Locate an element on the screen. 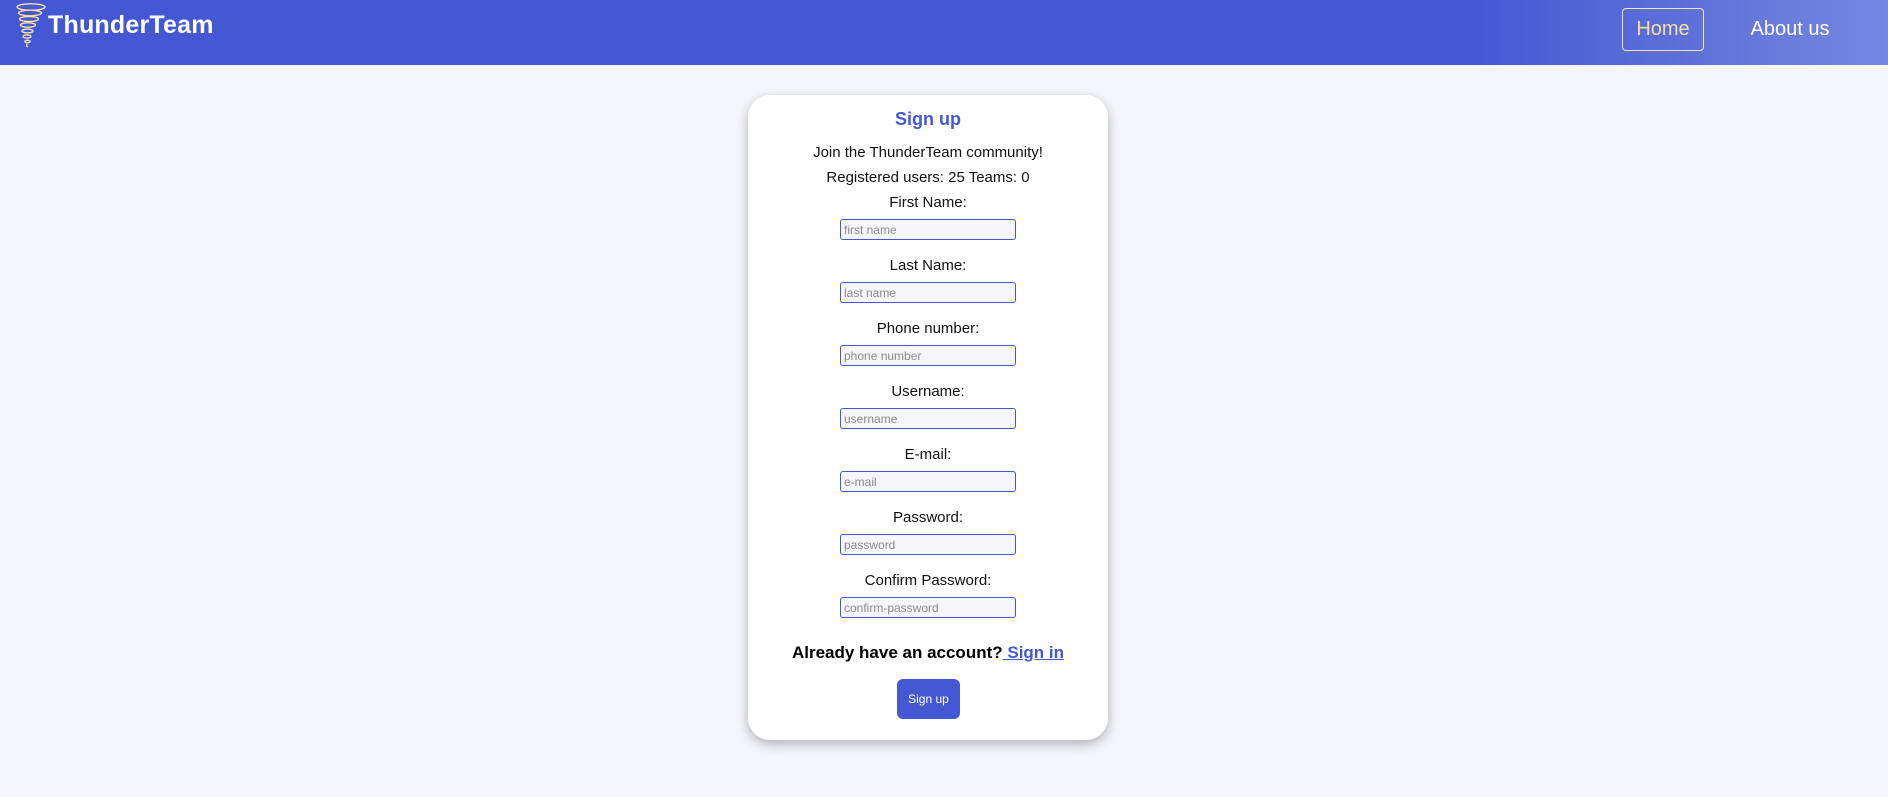  signin-link: Sign in is located at coordinates (1033, 652).